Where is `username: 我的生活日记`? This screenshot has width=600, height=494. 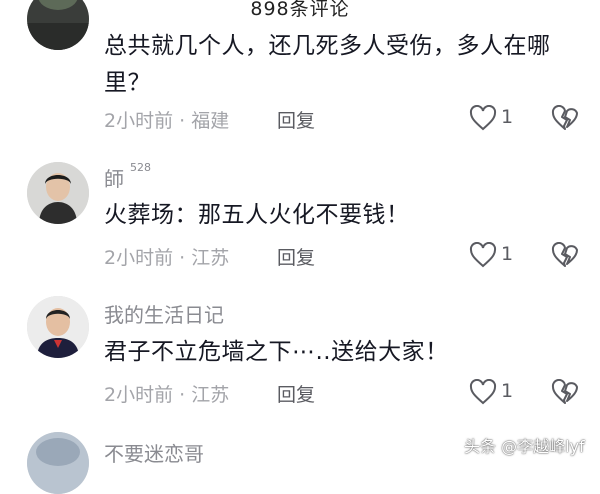 username: 我的生活日记 is located at coordinates (164, 313).